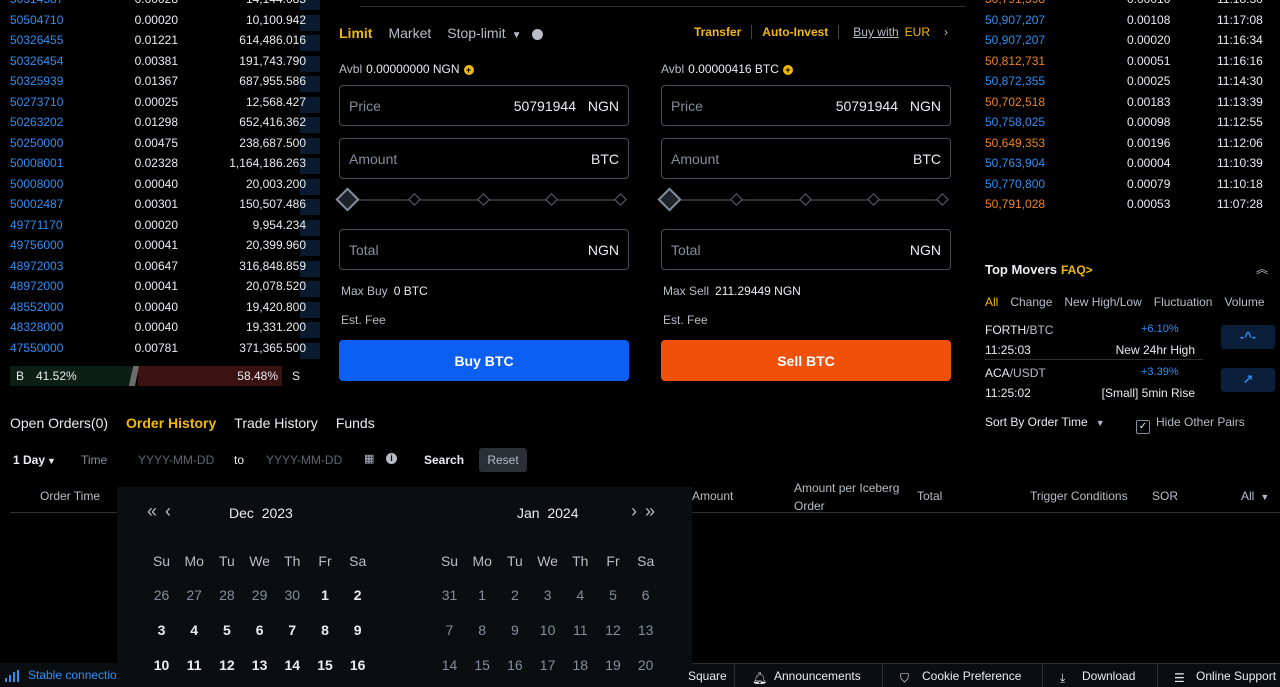 The image size is (1280, 687). Describe the element at coordinates (59, 423) in the screenshot. I see `tab-open-orders: Open Orders(0)` at that location.